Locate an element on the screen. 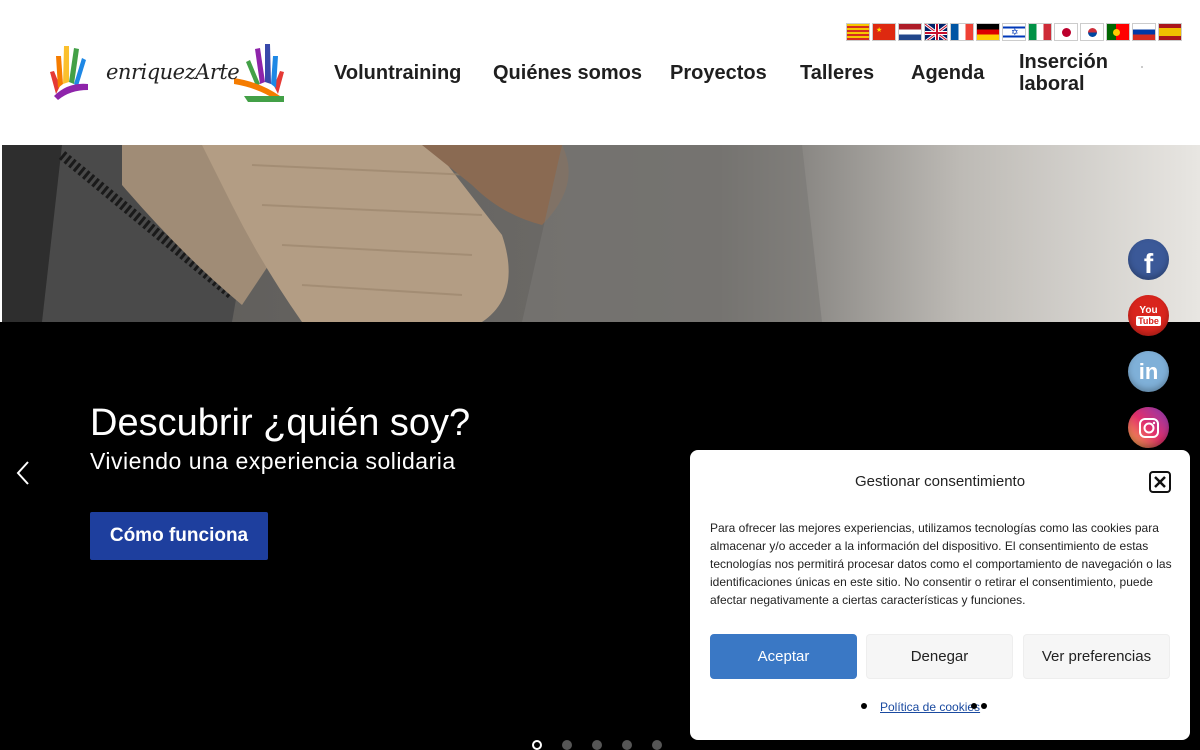 Image resolution: width=1200 pixels, height=750 pixels. spain-flag-icon is located at coordinates (1170, 32).